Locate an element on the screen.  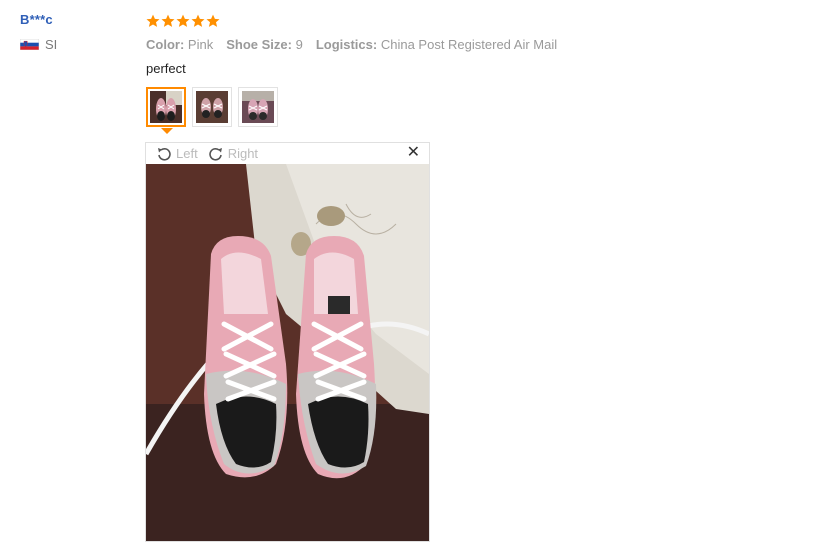
rotate-left-button: Left is located at coordinates (177, 154).